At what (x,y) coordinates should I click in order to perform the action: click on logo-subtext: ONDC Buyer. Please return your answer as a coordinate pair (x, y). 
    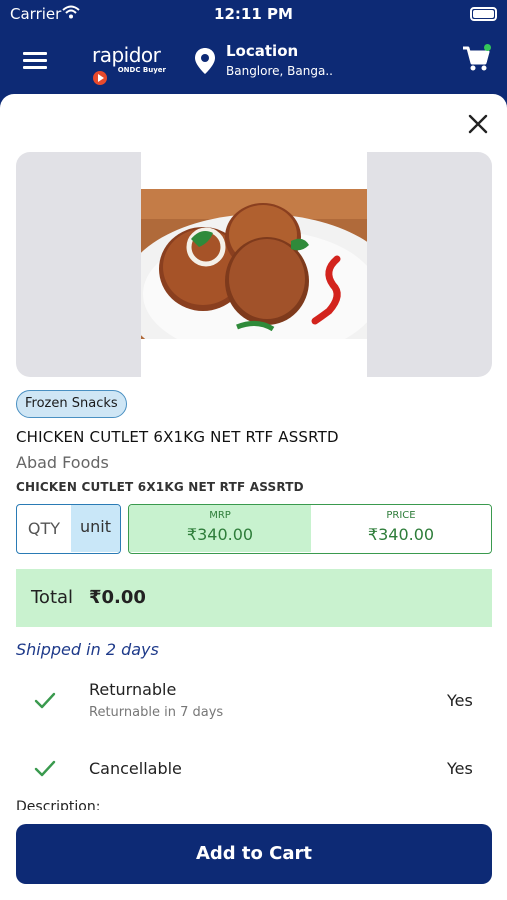
    Looking at the image, I should click on (141, 70).